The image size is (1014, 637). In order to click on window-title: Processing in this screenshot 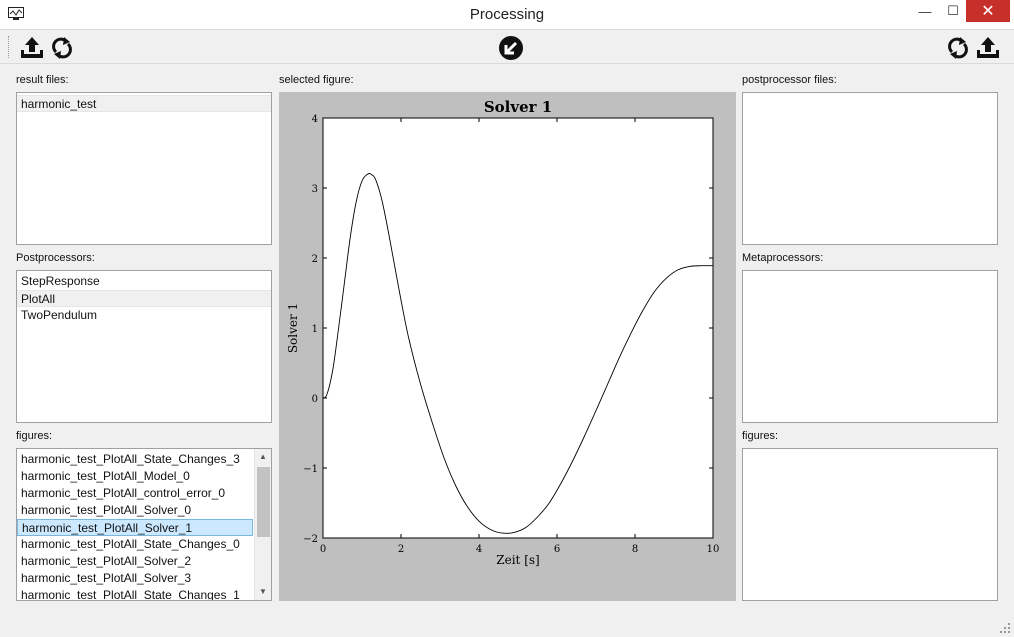, I will do `click(507, 14)`.